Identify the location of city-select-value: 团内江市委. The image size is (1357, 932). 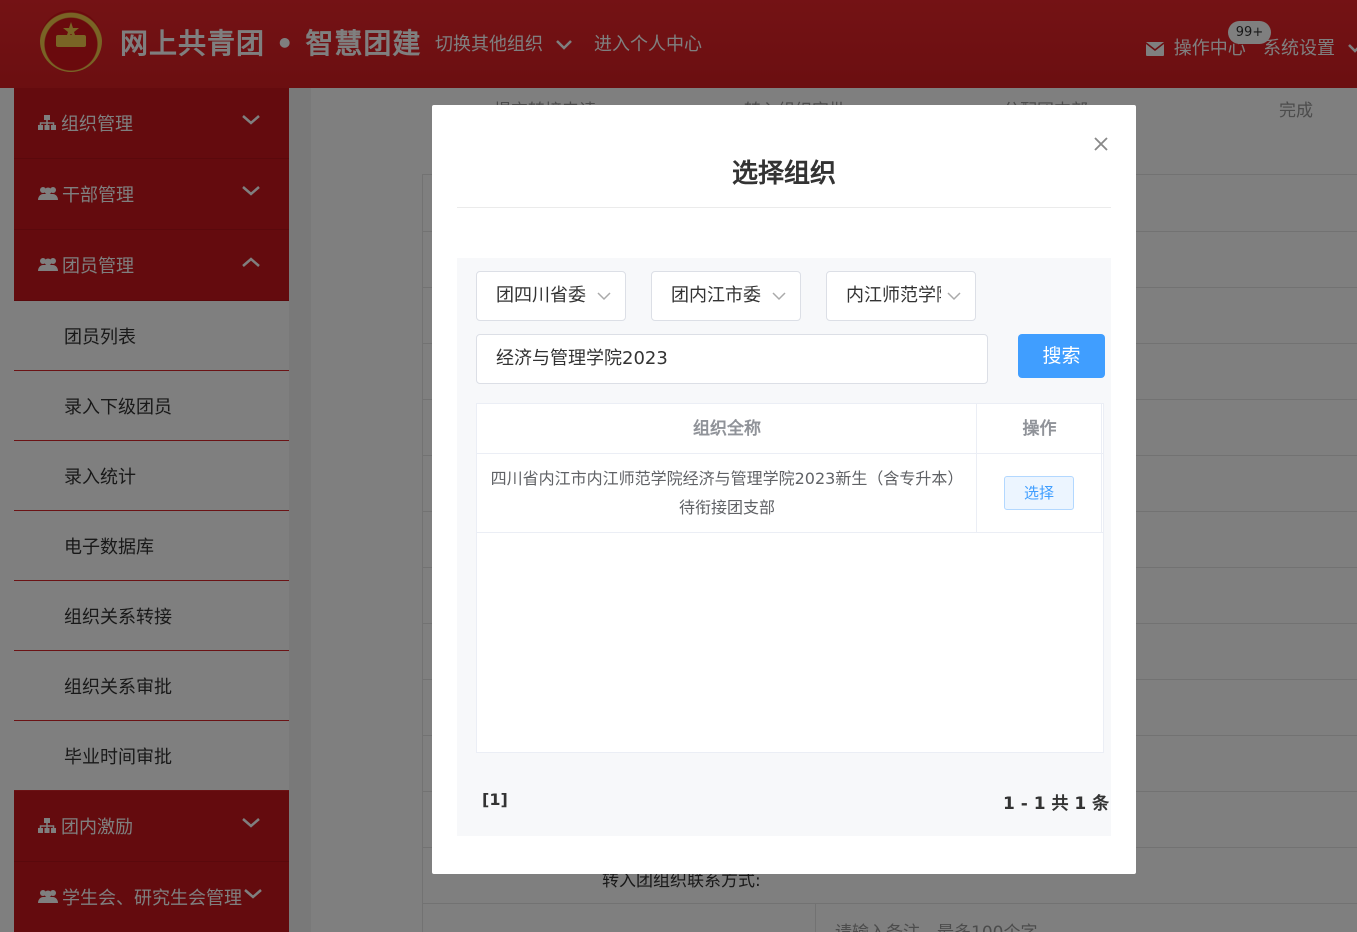
(716, 295).